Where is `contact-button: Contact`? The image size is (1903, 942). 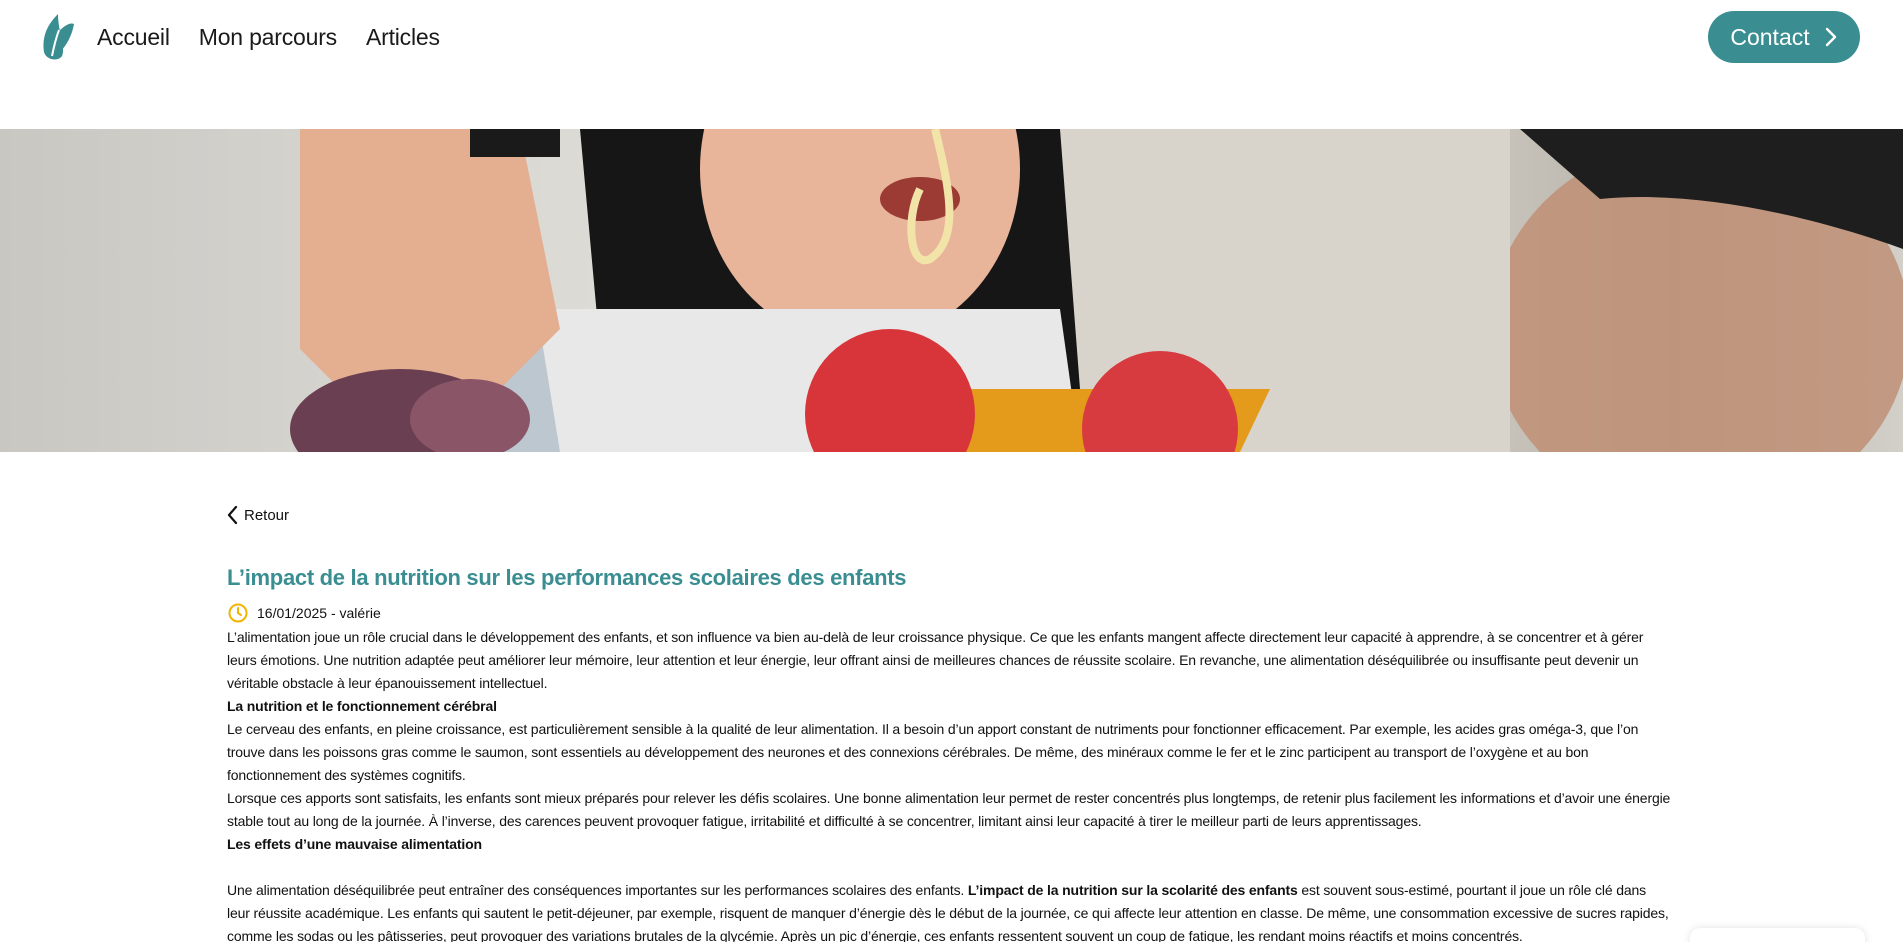
contact-button: Contact is located at coordinates (1784, 37).